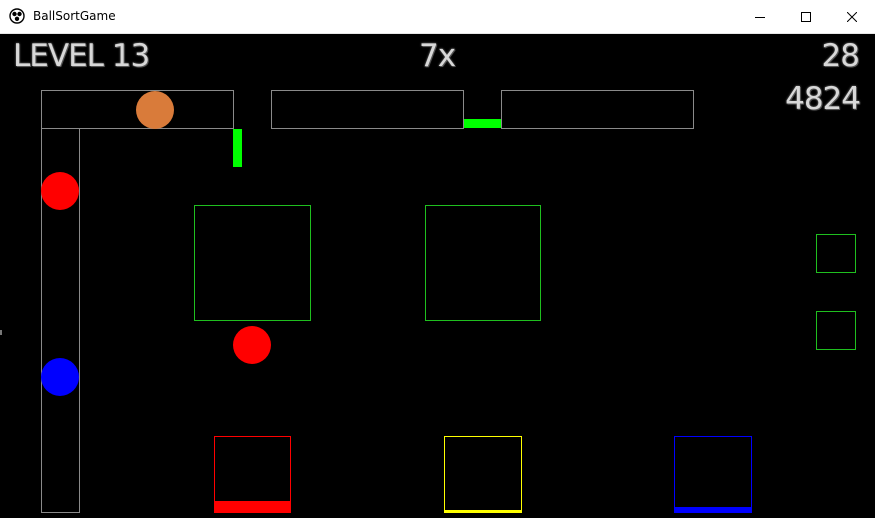 This screenshot has height=518, width=875. I want to click on bin-yellow-fill, so click(483, 511).